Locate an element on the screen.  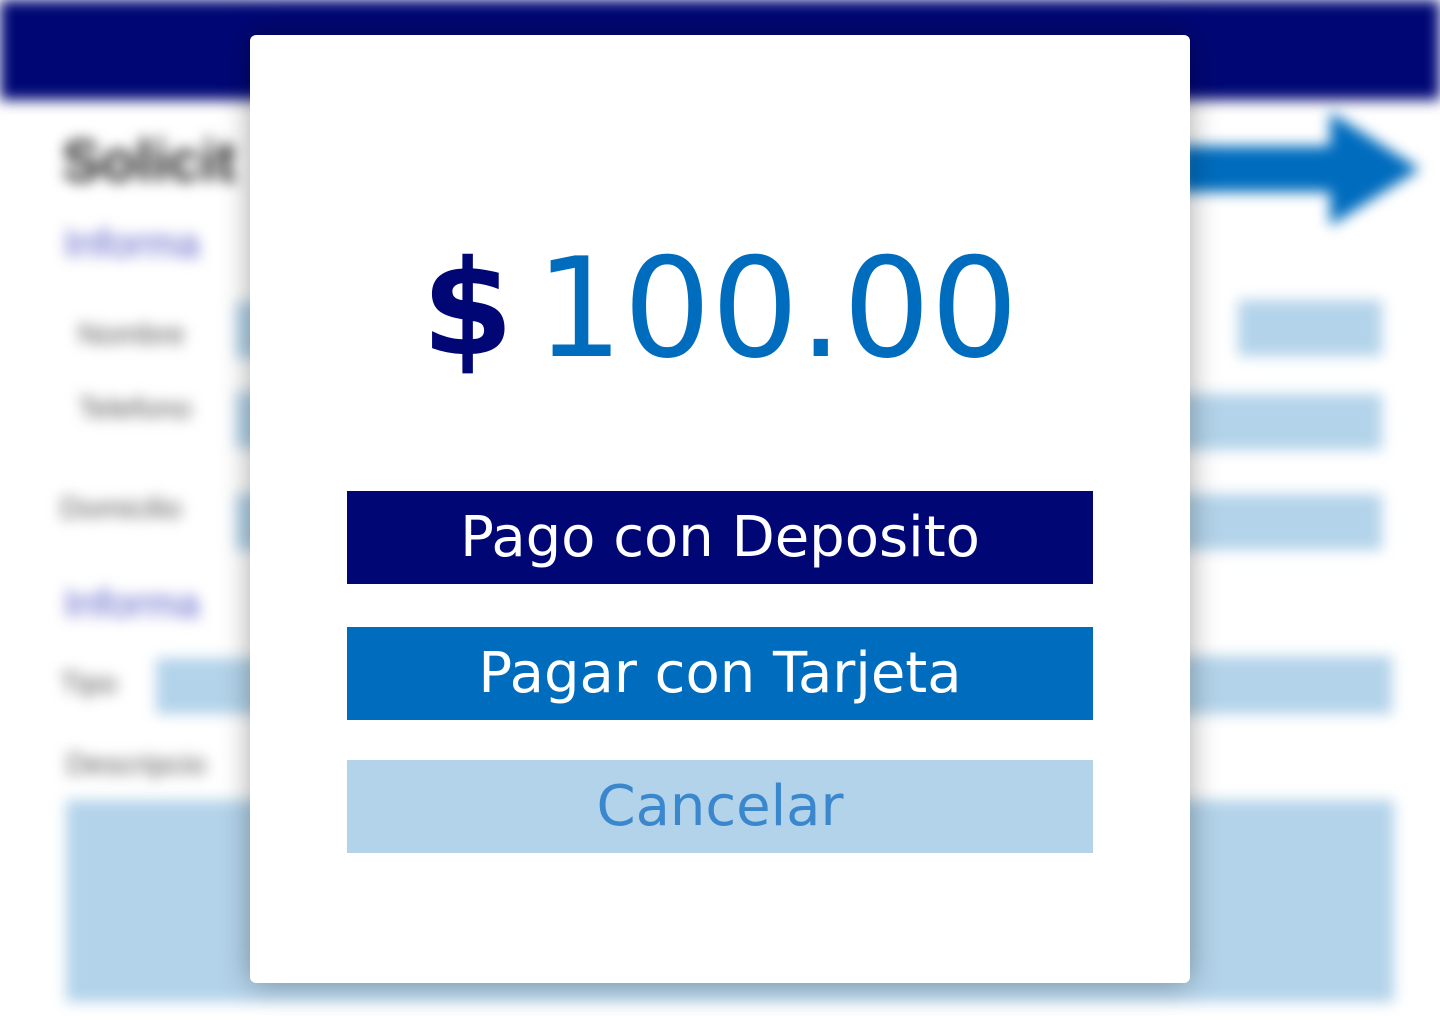
payment-amount: $100.00 is located at coordinates (720, 309).